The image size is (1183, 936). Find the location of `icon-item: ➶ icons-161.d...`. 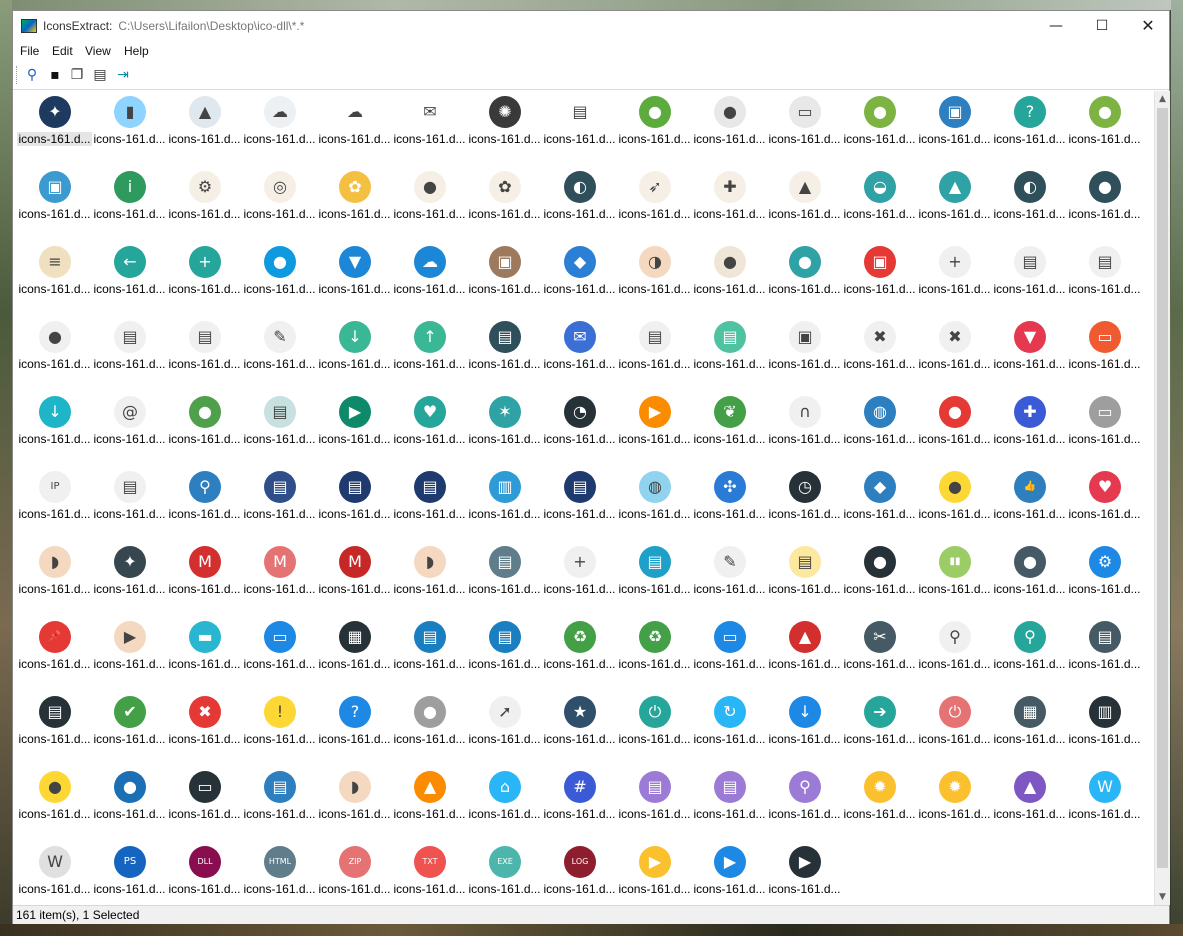

icon-item: ➶ icons-161.d... is located at coordinates (654, 206).